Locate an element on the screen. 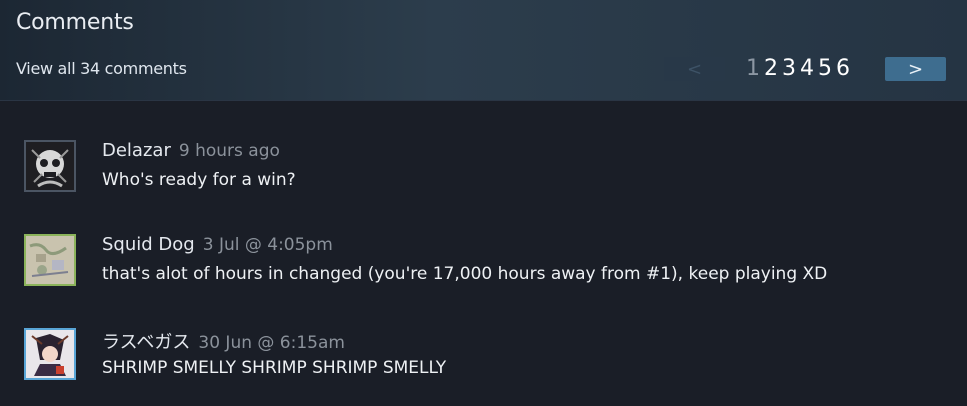 The width and height of the screenshot is (967, 406). comment-author-name: ラスベガス is located at coordinates (146, 342).